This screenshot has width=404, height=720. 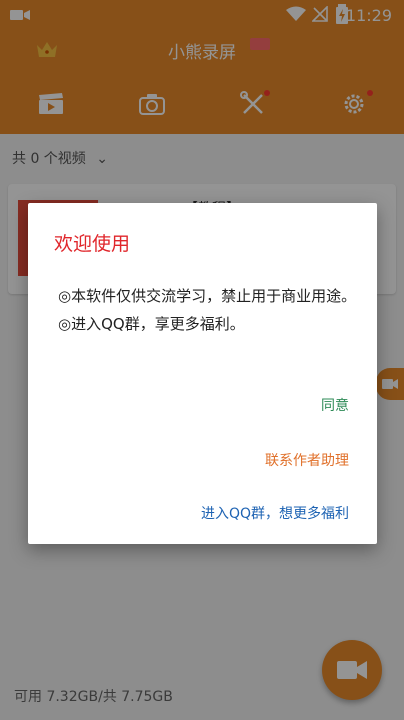 I want to click on dialog-title: 欢迎使用, so click(x=92, y=244).